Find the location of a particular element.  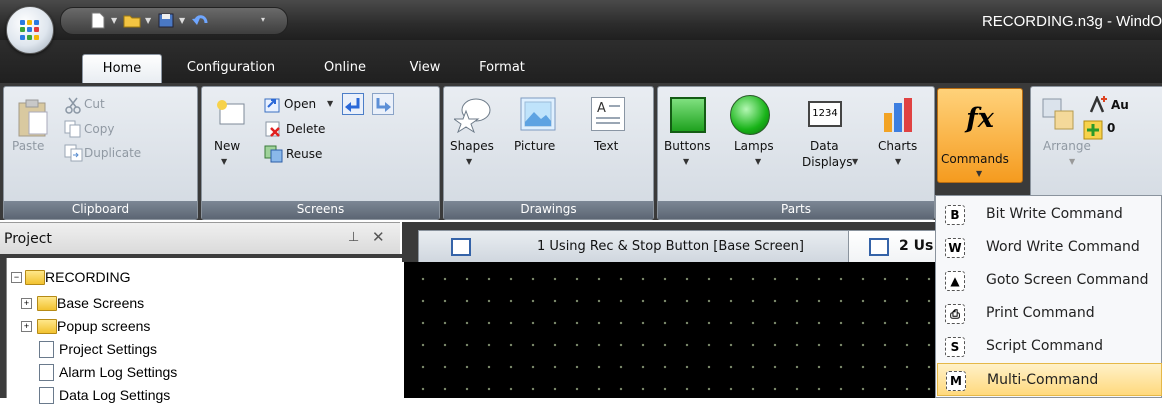

buttons-icon is located at coordinates (688, 115).